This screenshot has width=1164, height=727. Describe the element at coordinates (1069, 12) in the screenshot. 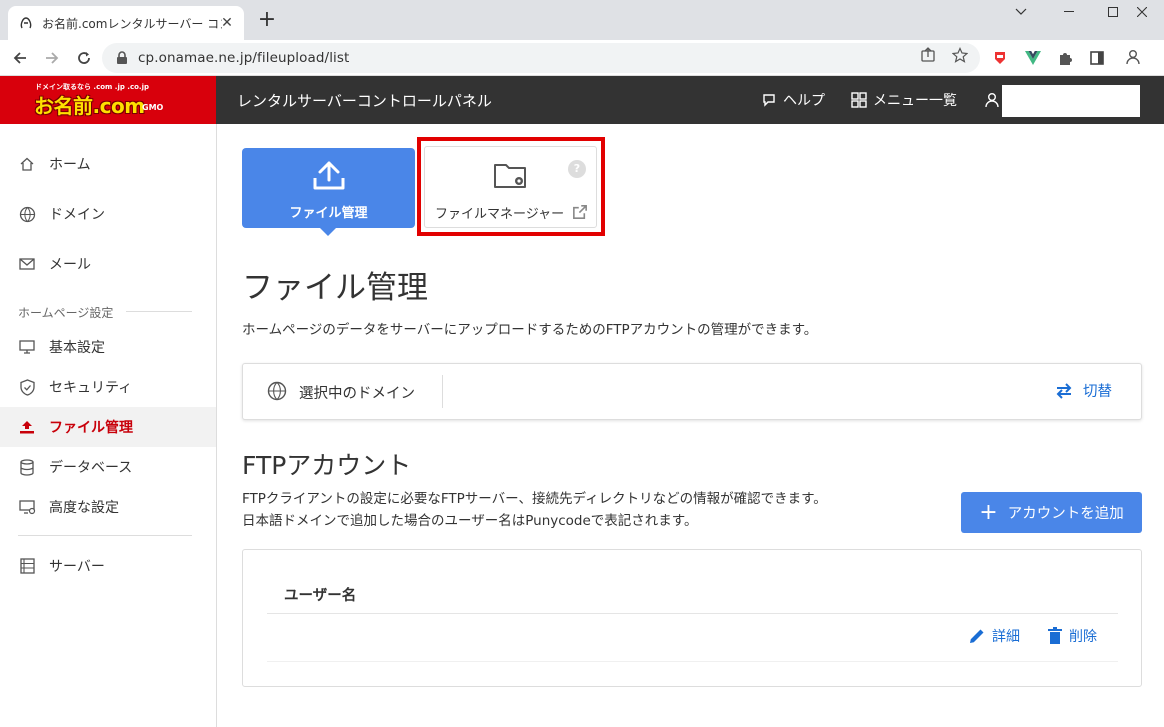

I see `minimize-button` at that location.